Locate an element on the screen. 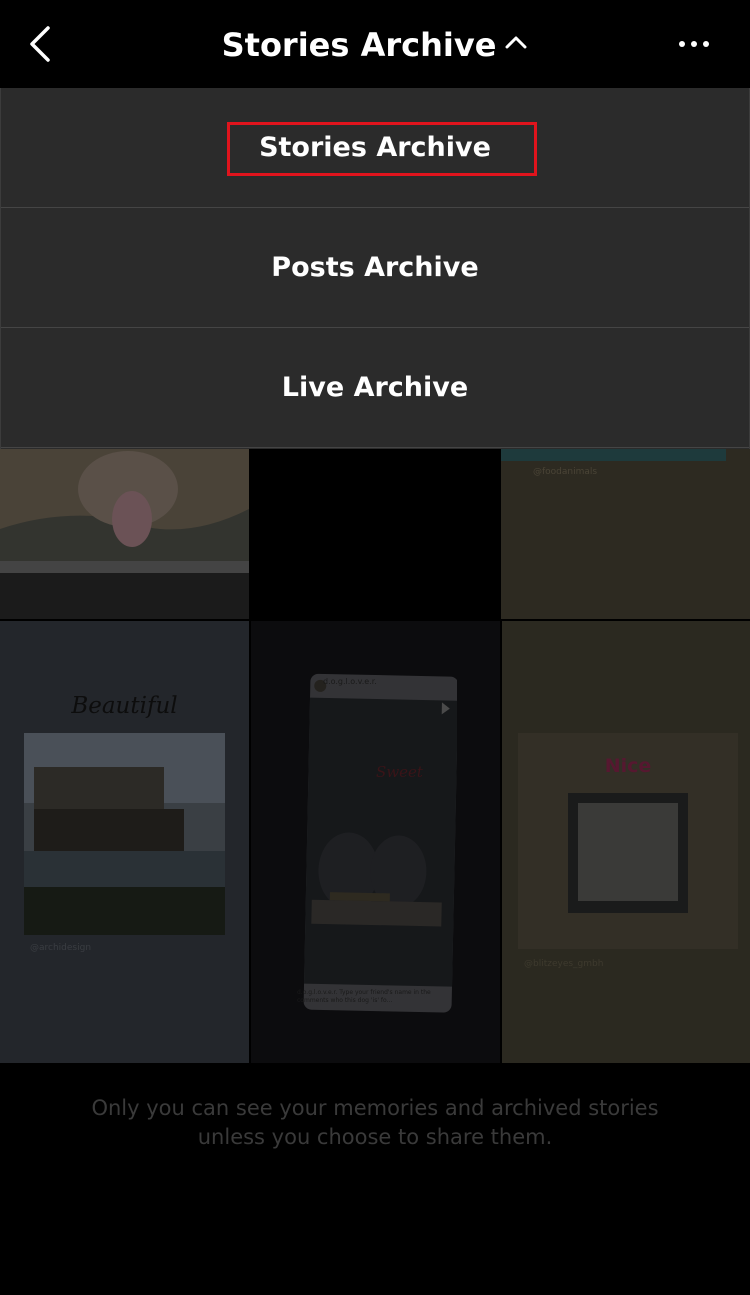 This screenshot has height=1295, width=750. story-tile-dark is located at coordinates (375, 534).